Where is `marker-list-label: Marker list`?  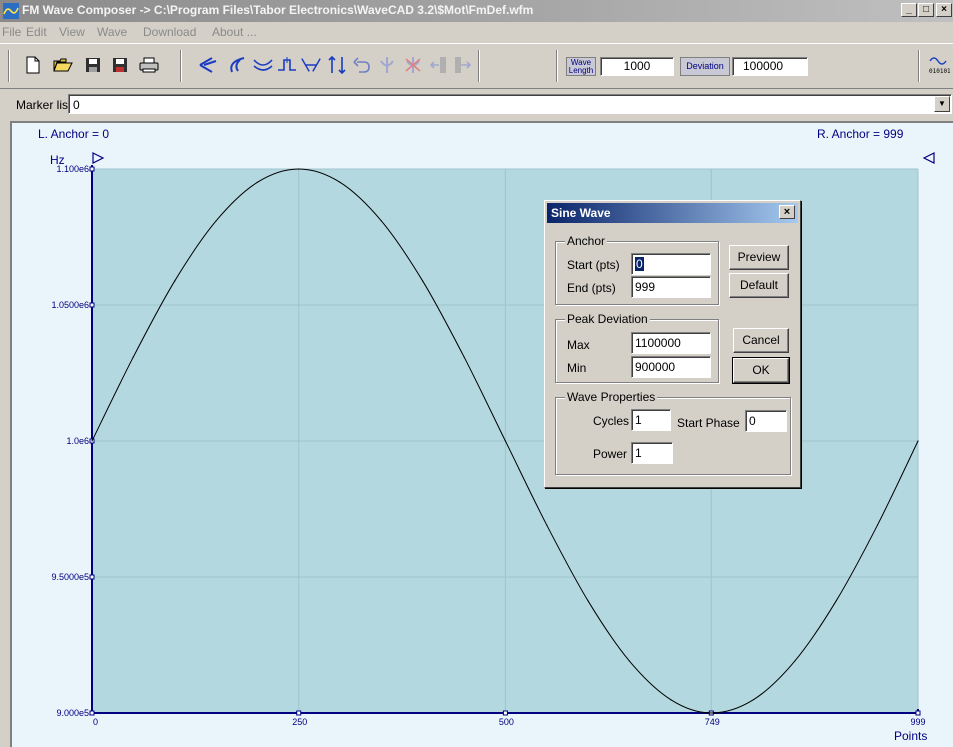
marker-list-label: Marker list is located at coordinates (44, 105).